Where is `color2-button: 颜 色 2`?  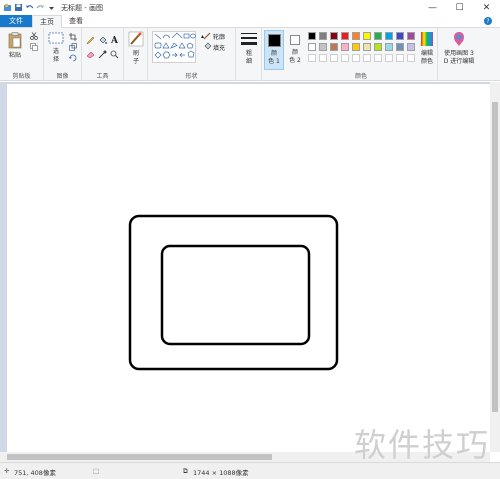
color2-button: 颜 色 2 is located at coordinates (296, 50).